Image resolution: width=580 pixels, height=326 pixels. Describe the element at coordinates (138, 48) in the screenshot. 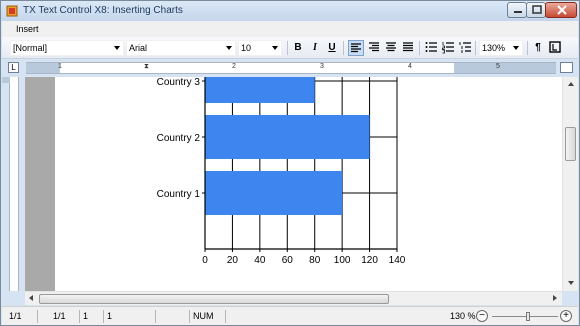

I see `font-value: Arial` at that location.